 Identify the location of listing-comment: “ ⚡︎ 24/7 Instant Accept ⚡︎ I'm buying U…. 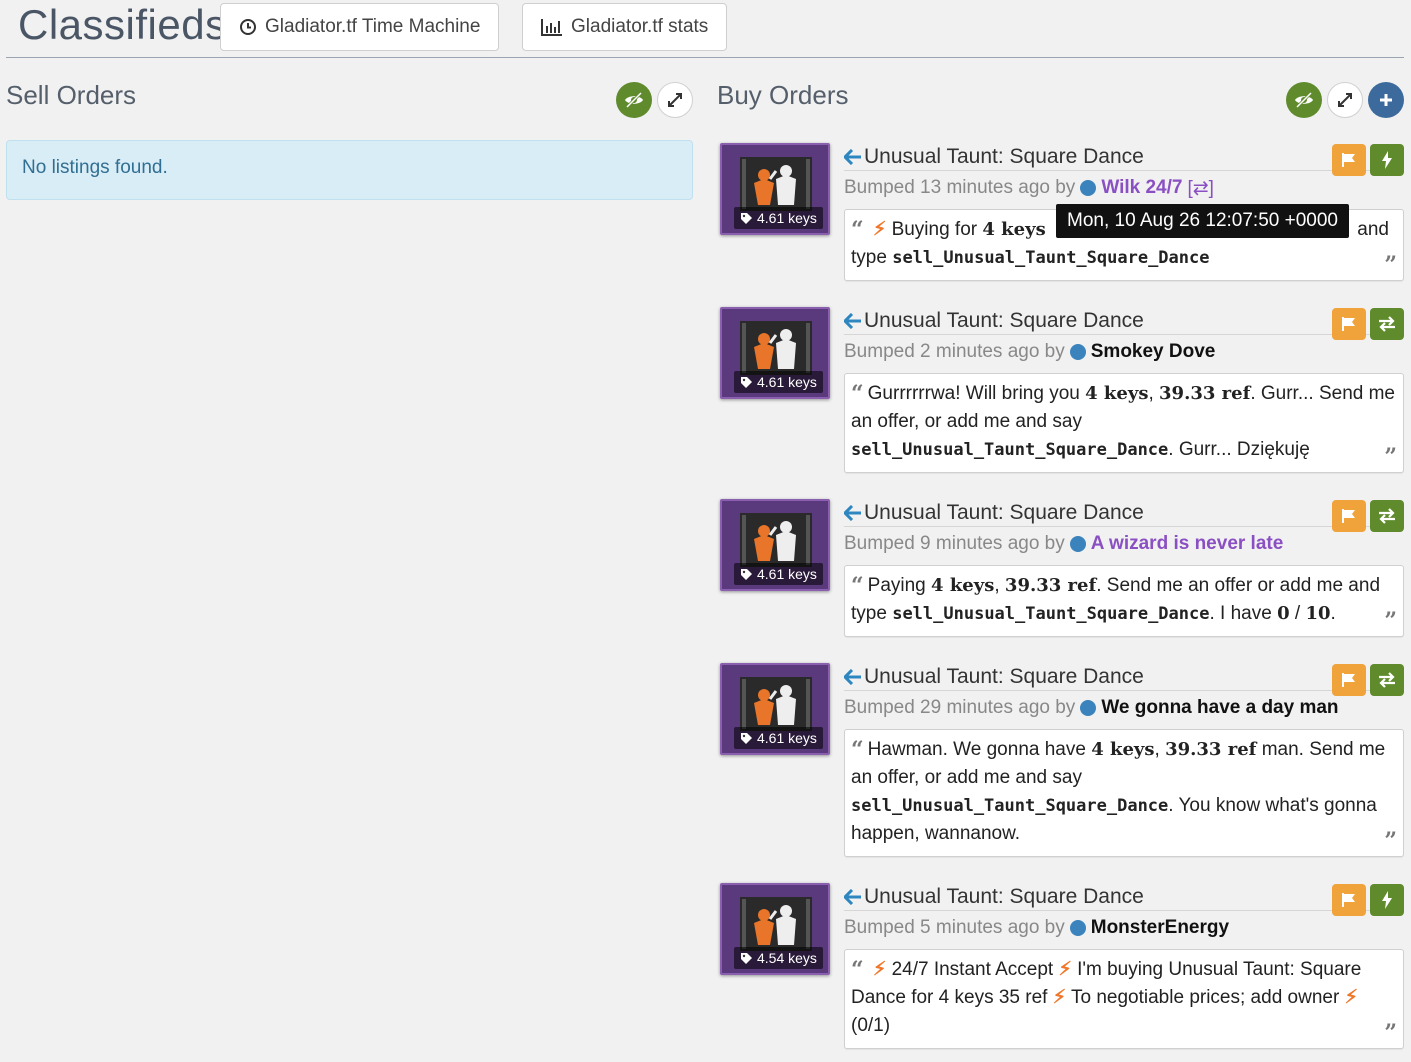
(1124, 999).